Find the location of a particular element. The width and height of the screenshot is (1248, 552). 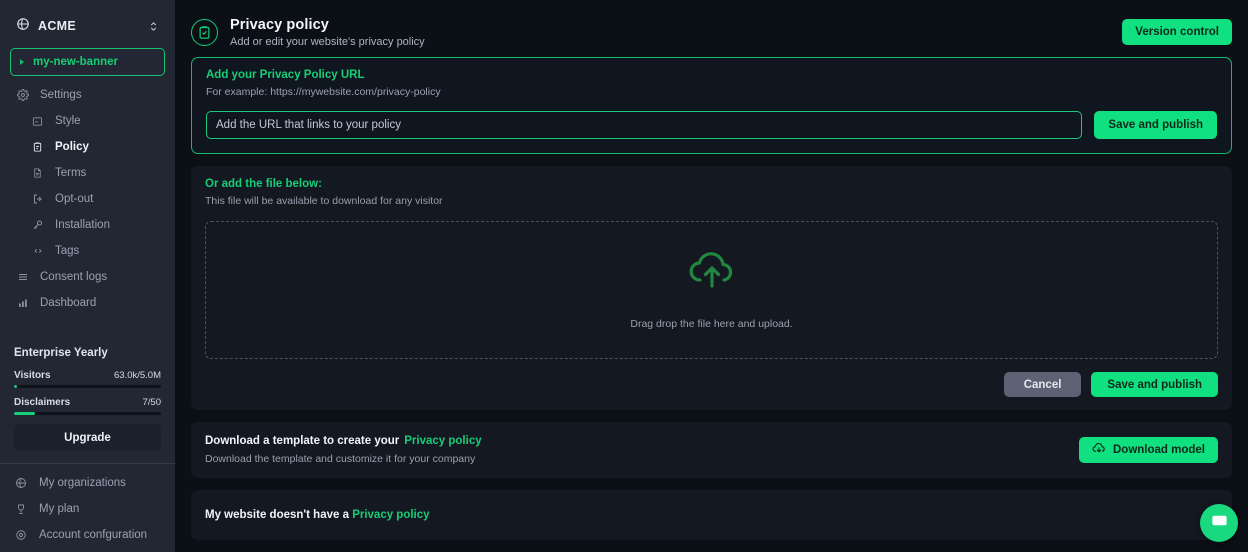

no-policy-text: My website doesn't have a Privacy policy is located at coordinates (706, 515).